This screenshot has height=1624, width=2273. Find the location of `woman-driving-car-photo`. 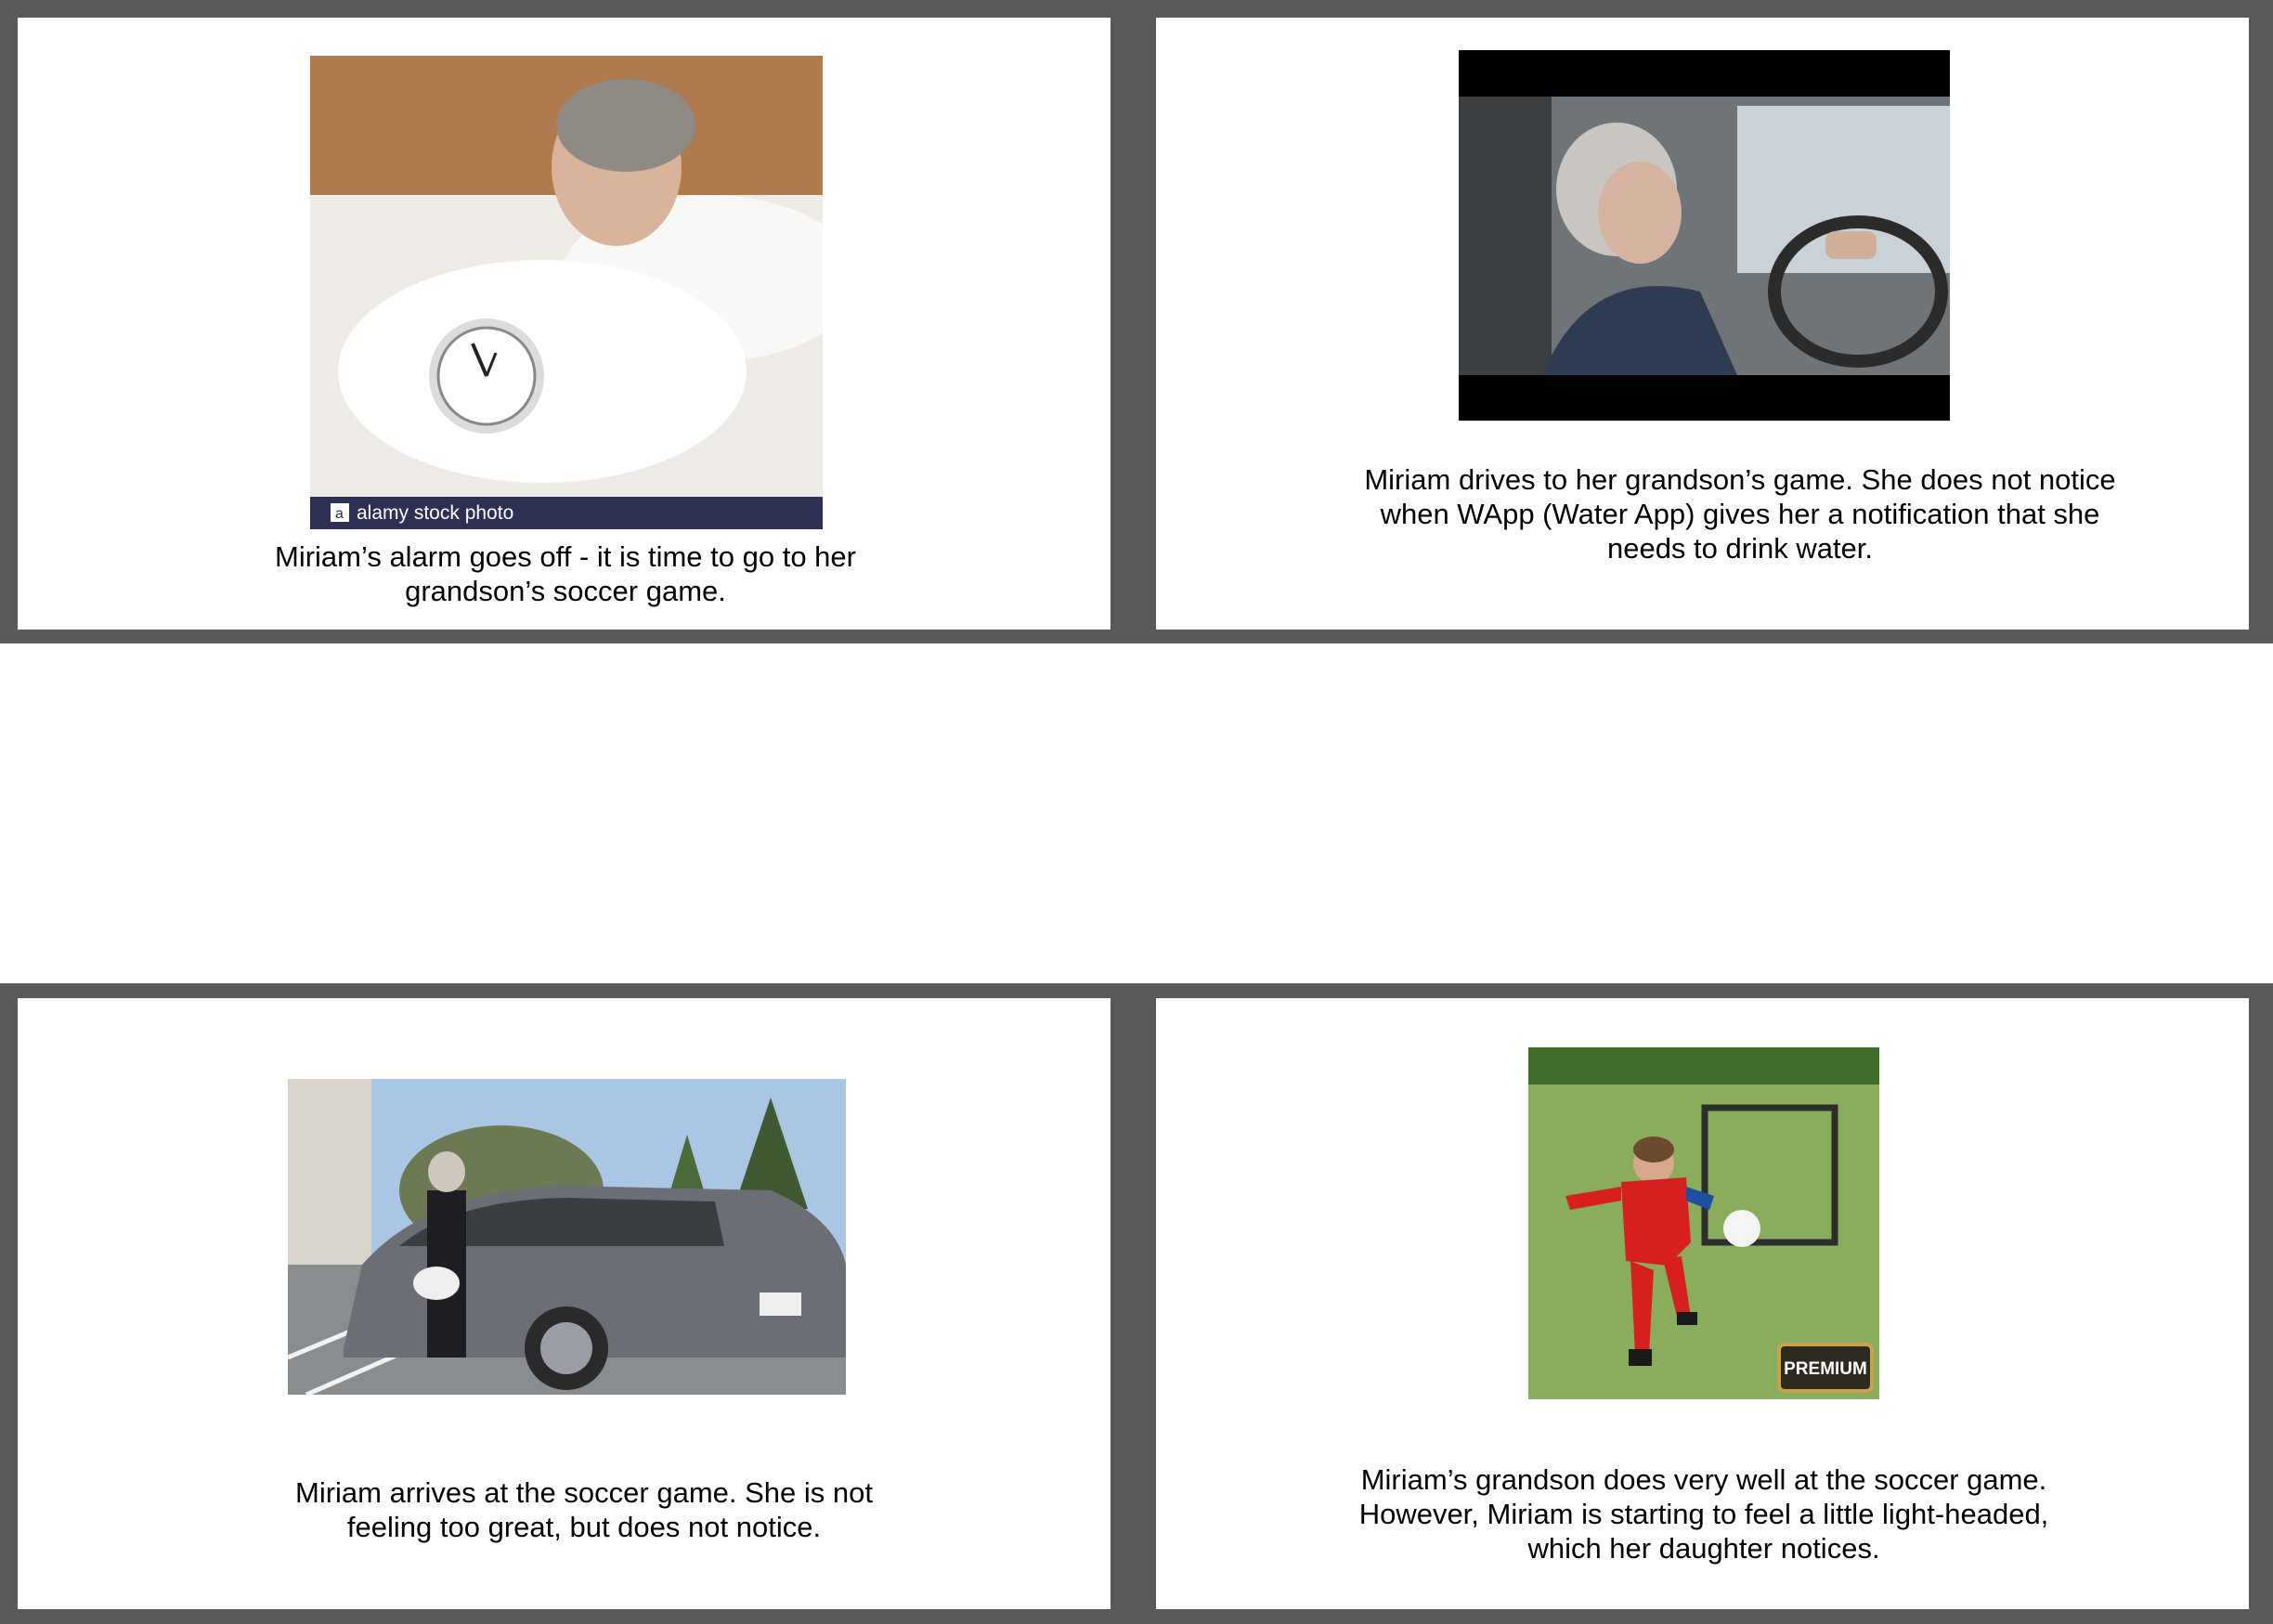

woman-driving-car-photo is located at coordinates (1704, 236).